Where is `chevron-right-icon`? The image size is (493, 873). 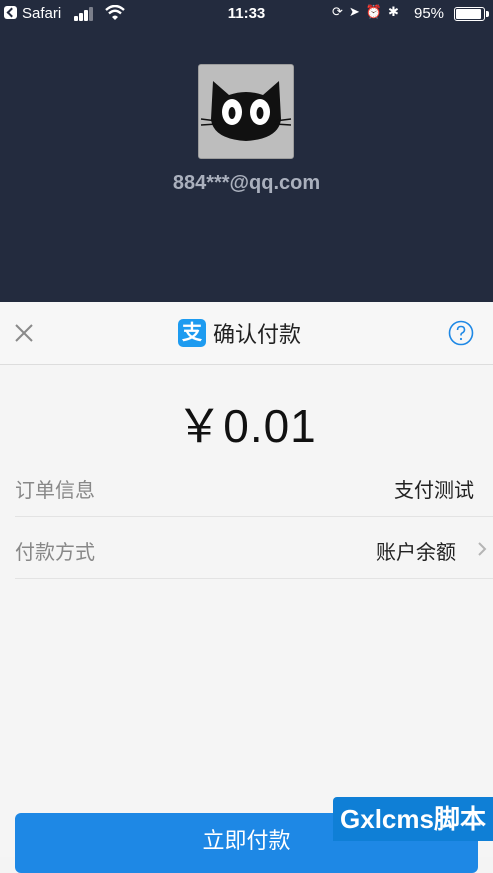 chevron-right-icon is located at coordinates (482, 549).